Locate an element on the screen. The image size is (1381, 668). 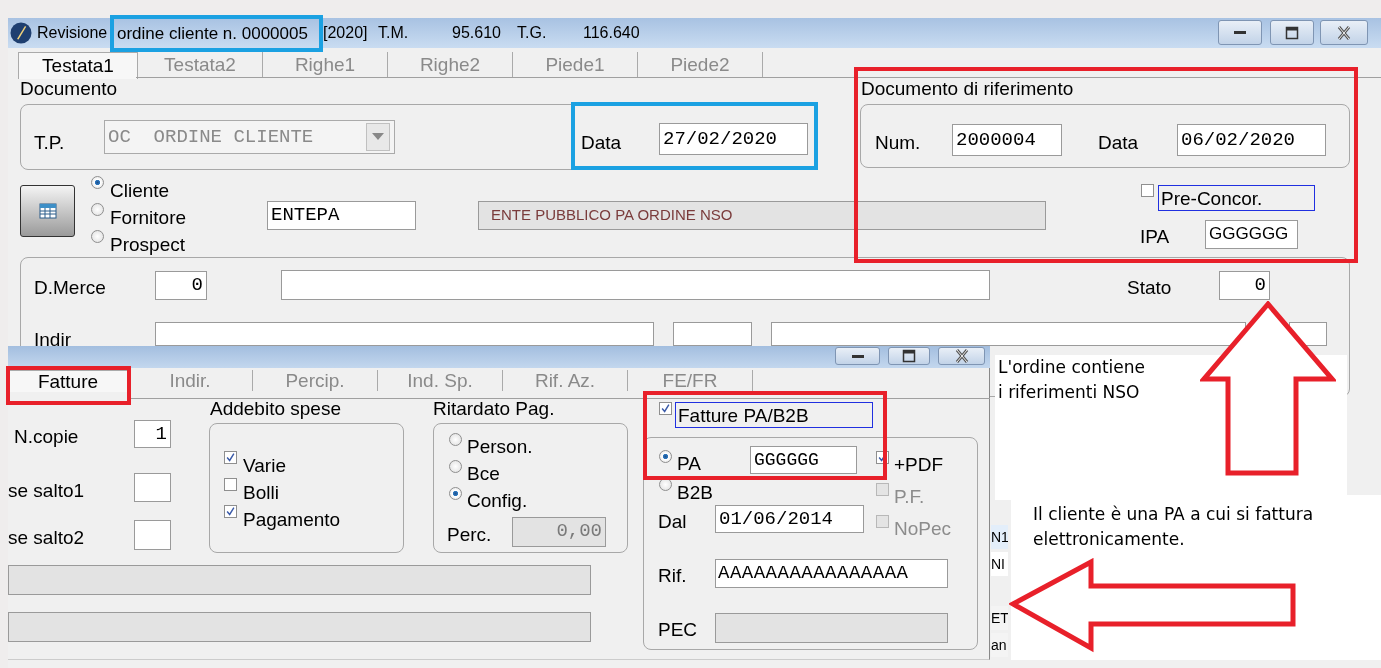
field-label: Num. is located at coordinates (898, 143).